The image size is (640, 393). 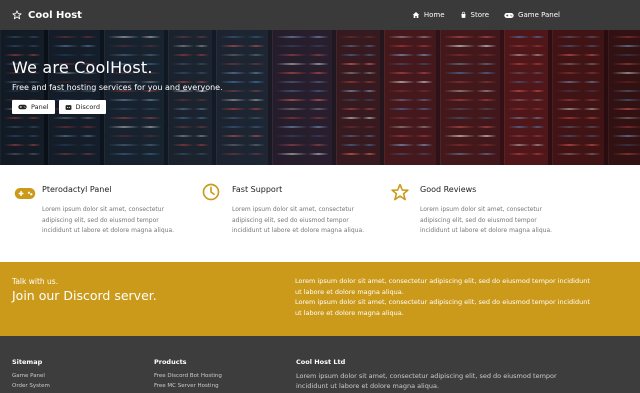 What do you see at coordinates (82, 67) in the screenshot?
I see `hero-title: We are CoolHost.` at bounding box center [82, 67].